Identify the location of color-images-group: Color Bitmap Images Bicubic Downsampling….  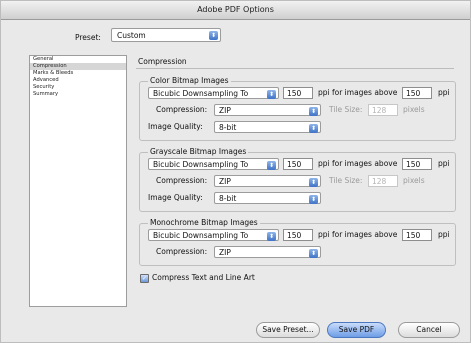
(297, 108).